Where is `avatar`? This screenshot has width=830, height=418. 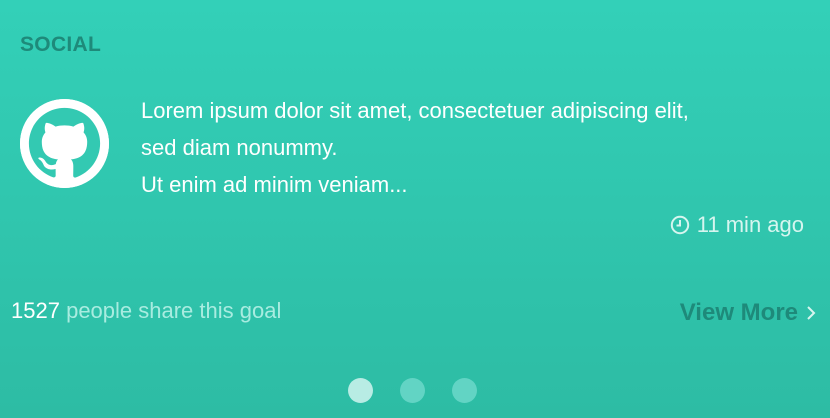 avatar is located at coordinates (64, 143).